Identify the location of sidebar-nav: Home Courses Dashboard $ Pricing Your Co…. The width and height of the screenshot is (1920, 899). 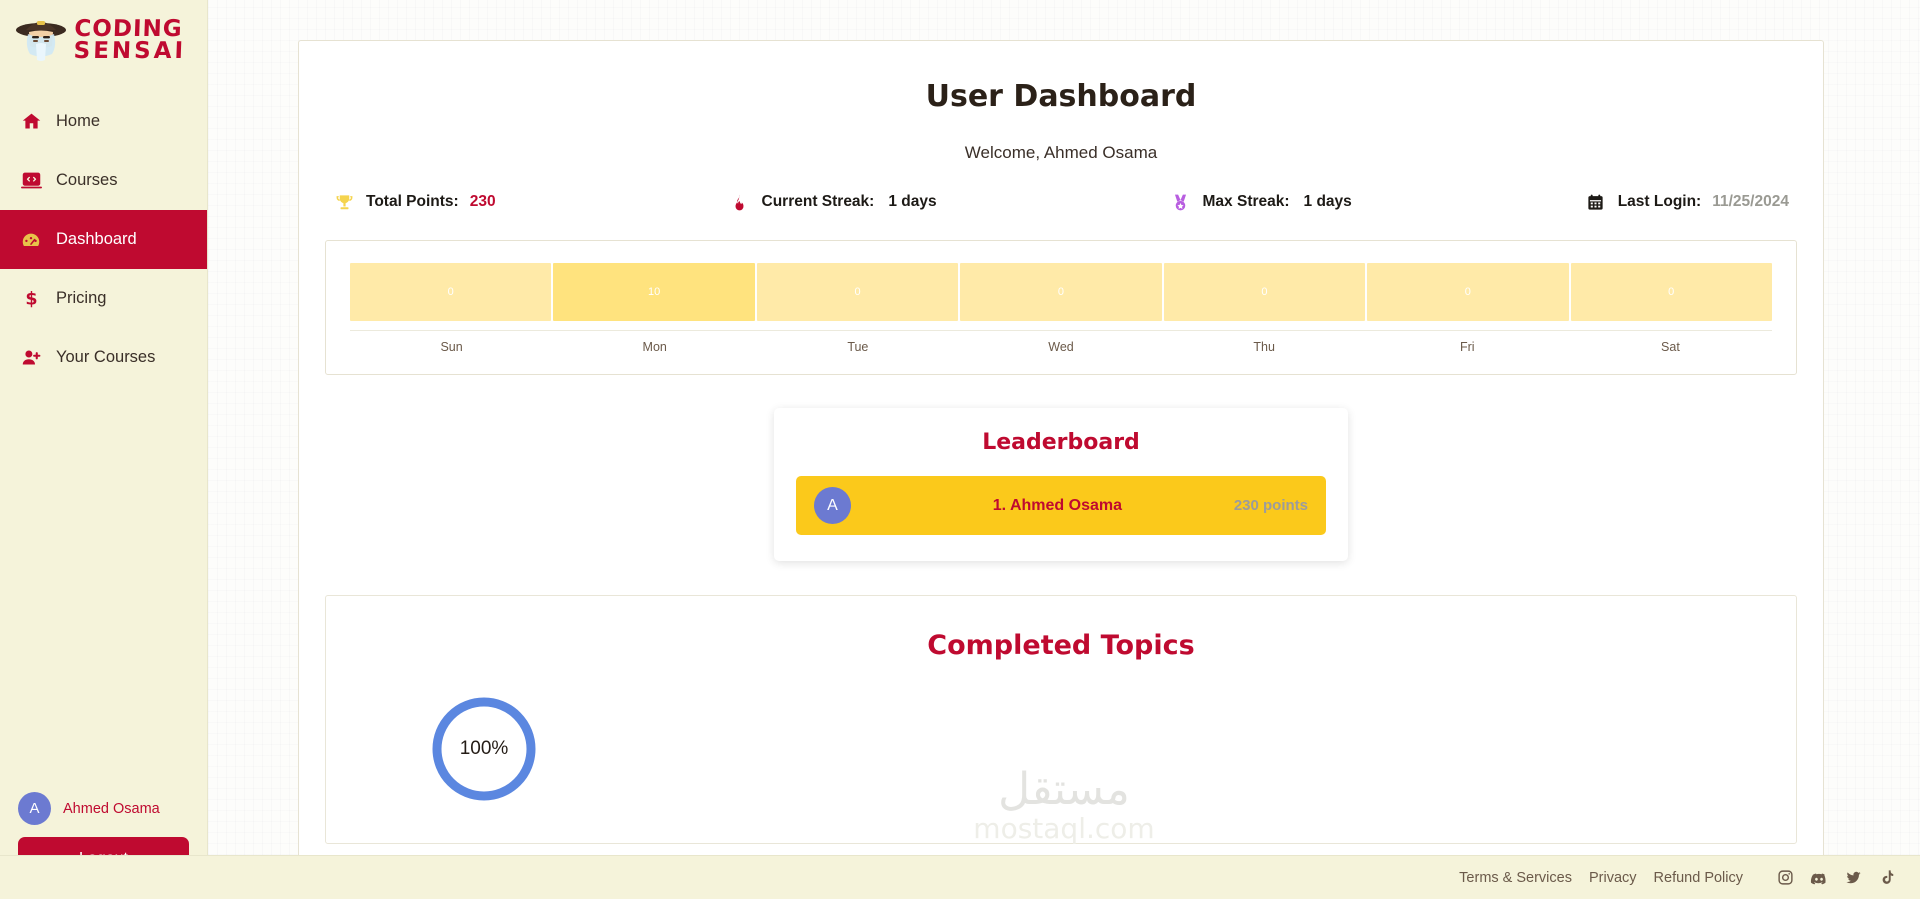
(103, 239).